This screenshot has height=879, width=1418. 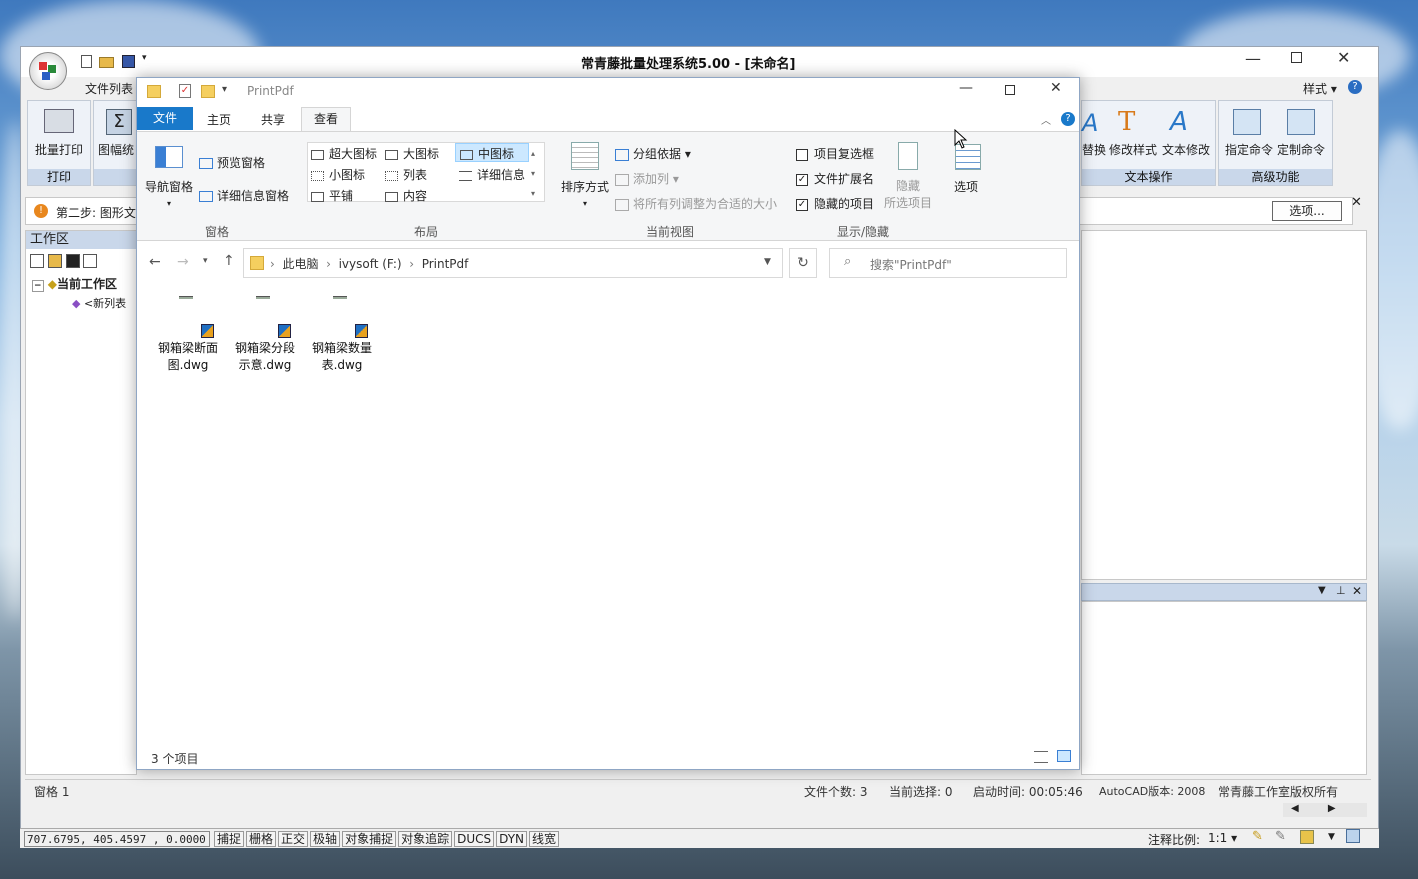 I want to click on hide-selected-button: 隐藏 所选项目, so click(x=908, y=195).